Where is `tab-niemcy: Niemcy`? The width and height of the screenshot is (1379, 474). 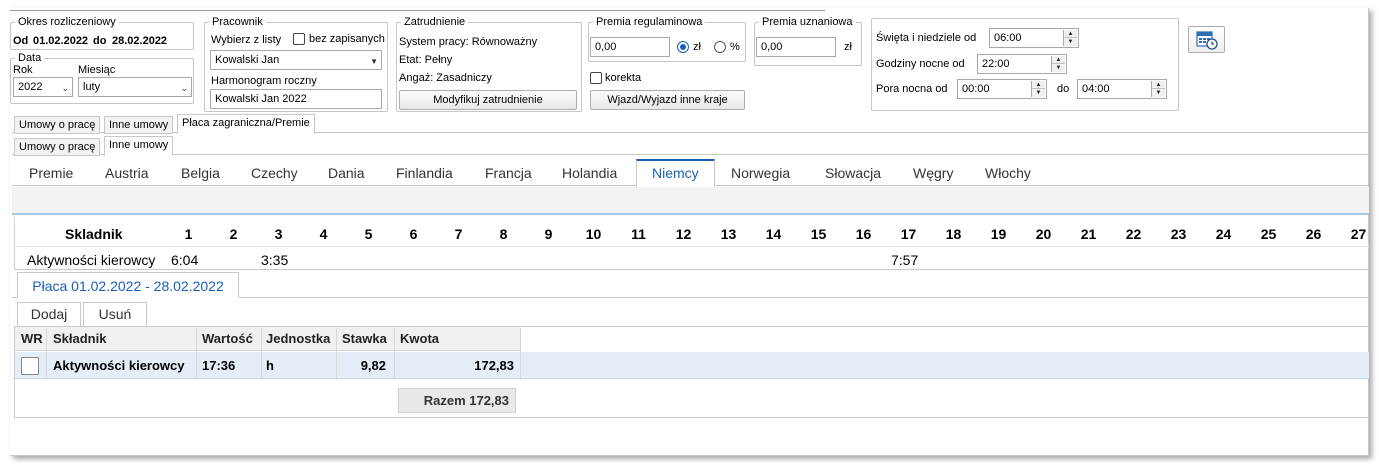
tab-niemcy: Niemcy is located at coordinates (675, 173).